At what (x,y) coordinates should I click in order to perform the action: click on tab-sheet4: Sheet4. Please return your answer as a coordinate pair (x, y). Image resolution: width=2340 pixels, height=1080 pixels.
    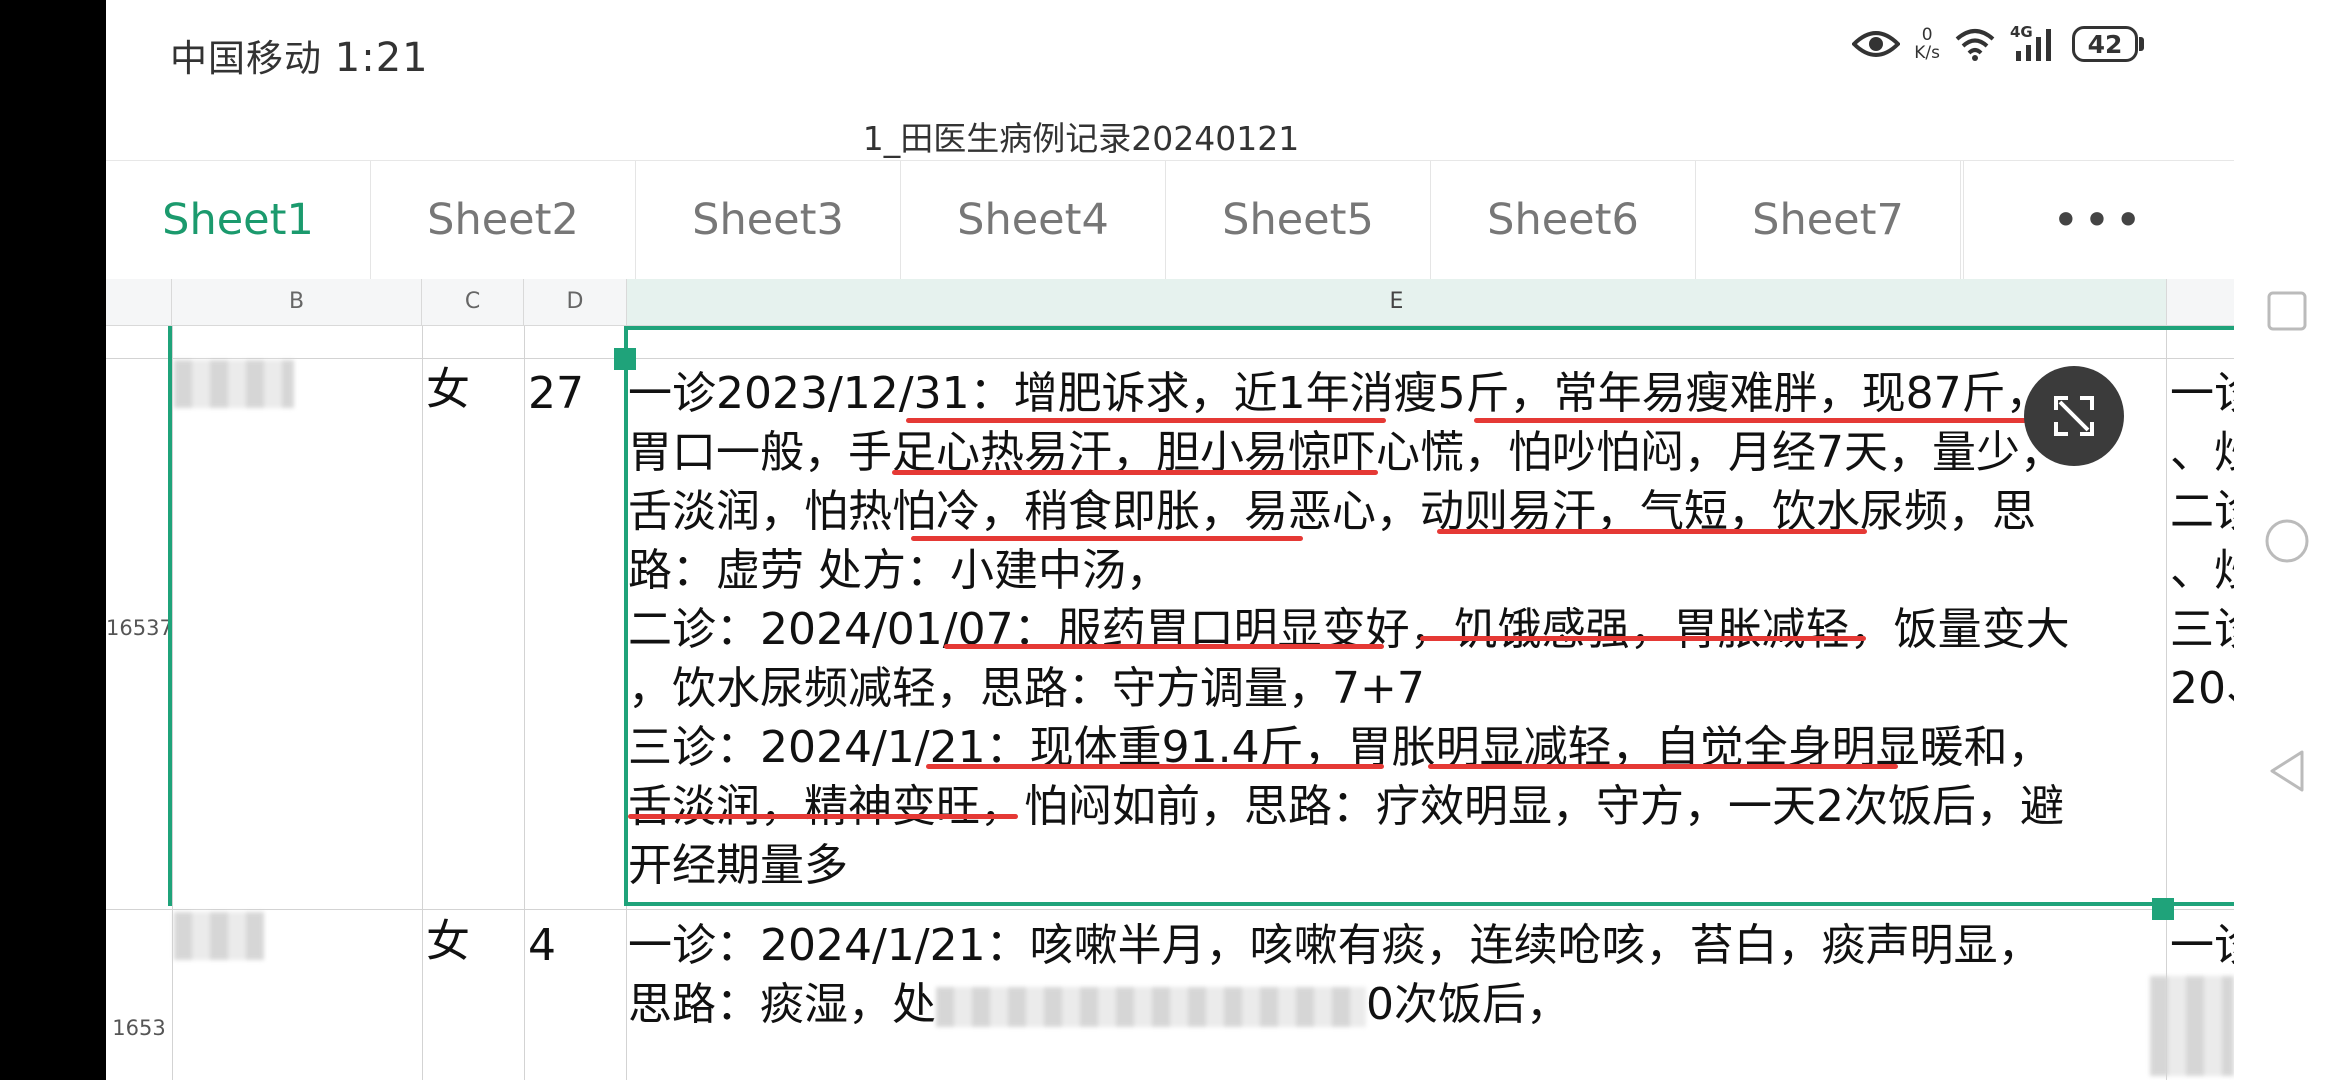
    Looking at the image, I should click on (1033, 220).